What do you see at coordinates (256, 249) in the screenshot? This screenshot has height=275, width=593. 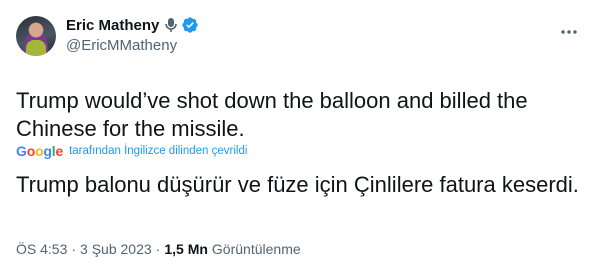 I see `views-label: Görüntülenme` at bounding box center [256, 249].